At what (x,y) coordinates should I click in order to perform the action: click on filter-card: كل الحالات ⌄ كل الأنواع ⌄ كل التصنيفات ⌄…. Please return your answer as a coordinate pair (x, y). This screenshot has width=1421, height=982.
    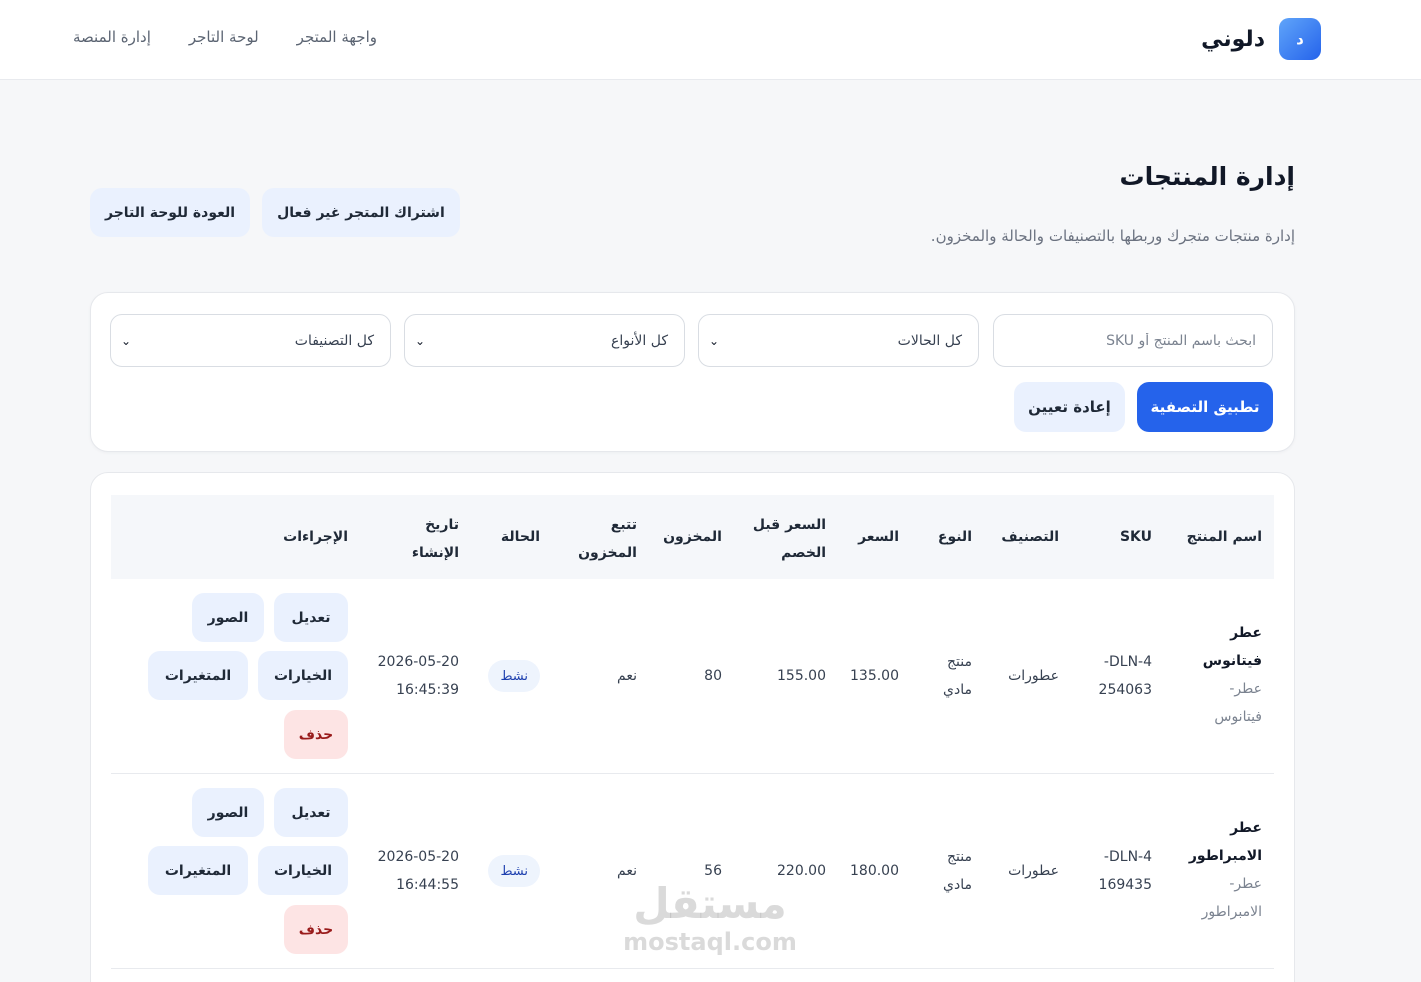
    Looking at the image, I should click on (692, 372).